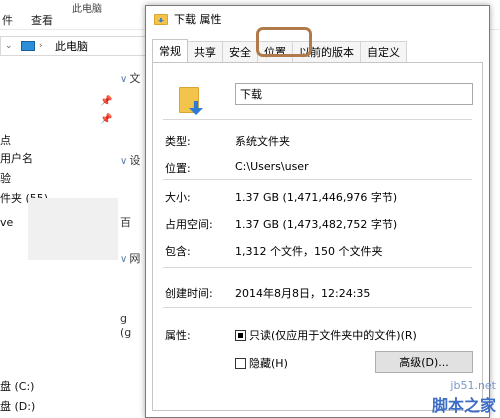 This screenshot has width=500, height=418. Describe the element at coordinates (275, 51) in the screenshot. I see `tab-location: 位置` at that location.